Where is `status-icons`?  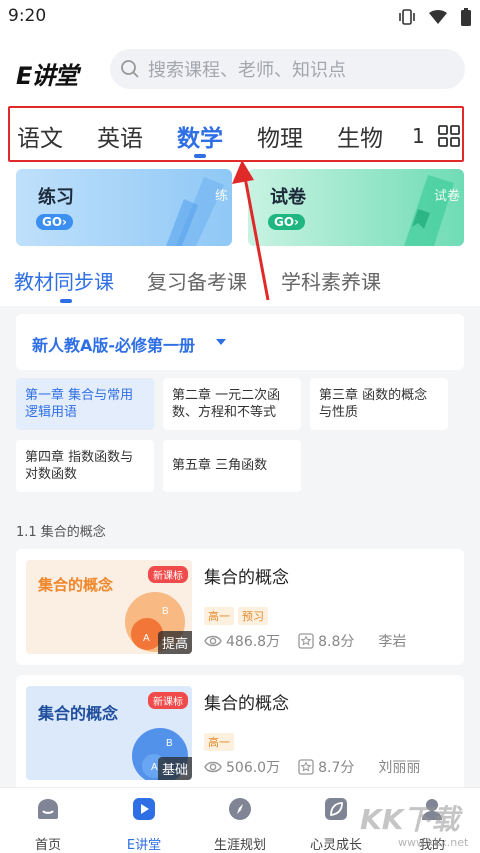 status-icons is located at coordinates (435, 17).